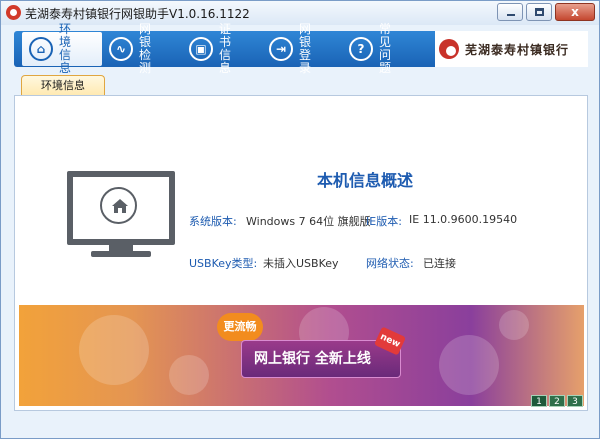 The image size is (600, 439). What do you see at coordinates (361, 49) in the screenshot?
I see `question-icon: ?` at bounding box center [361, 49].